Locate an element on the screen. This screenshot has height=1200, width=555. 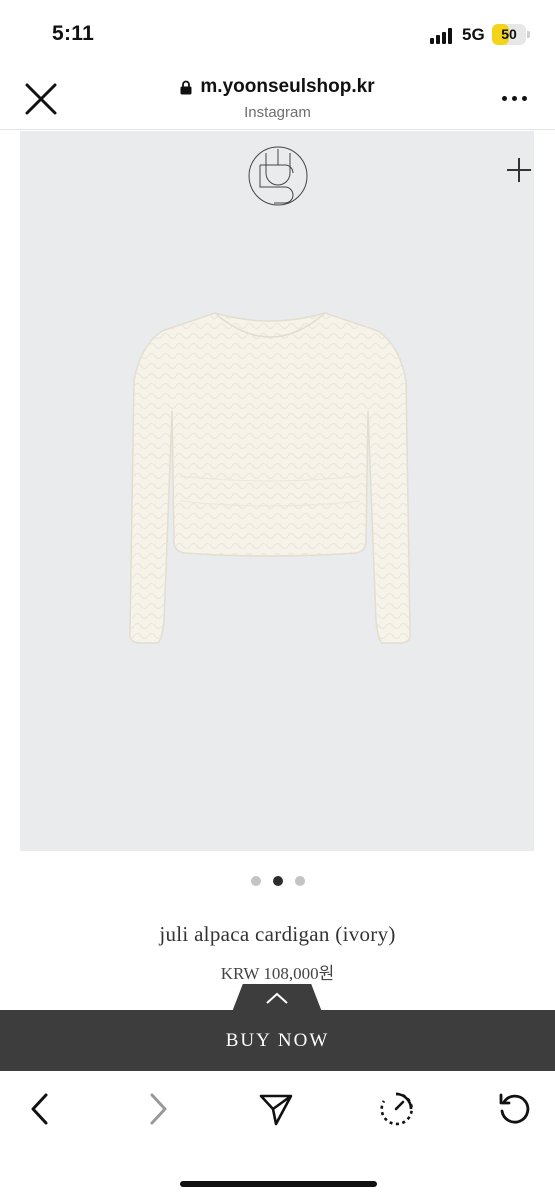
back-icon is located at coordinates (40, 1109).